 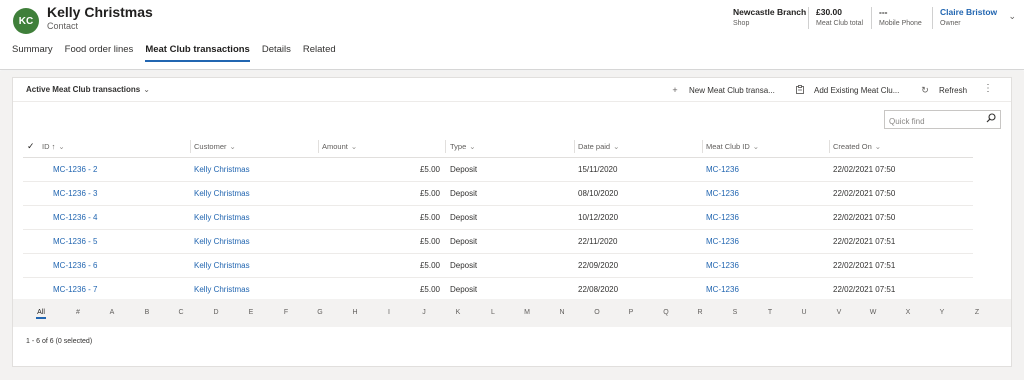 What do you see at coordinates (210, 146) in the screenshot?
I see `column-header-label: Customer` at bounding box center [210, 146].